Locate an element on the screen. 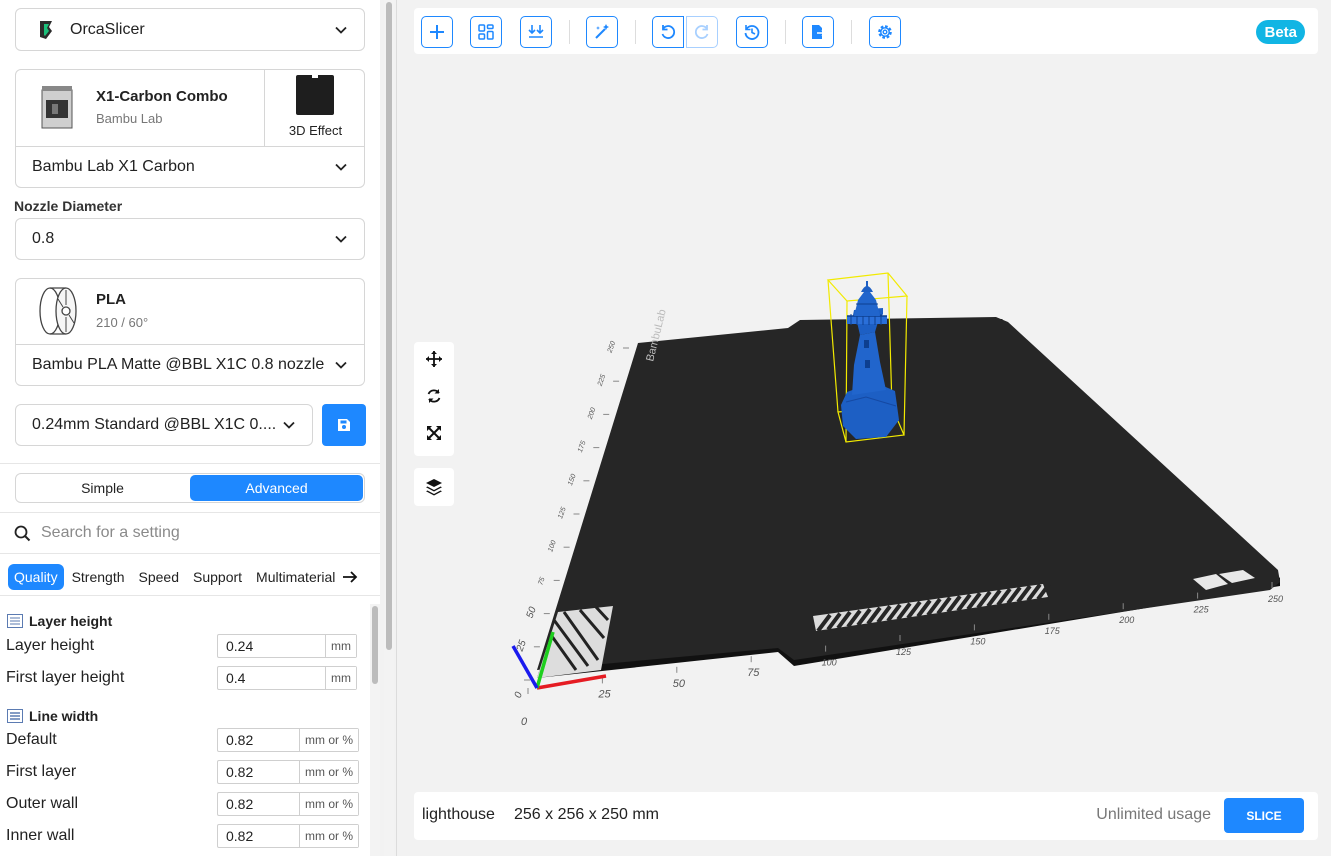 The image size is (1331, 856). download-to-bed-icon is located at coordinates (536, 31).